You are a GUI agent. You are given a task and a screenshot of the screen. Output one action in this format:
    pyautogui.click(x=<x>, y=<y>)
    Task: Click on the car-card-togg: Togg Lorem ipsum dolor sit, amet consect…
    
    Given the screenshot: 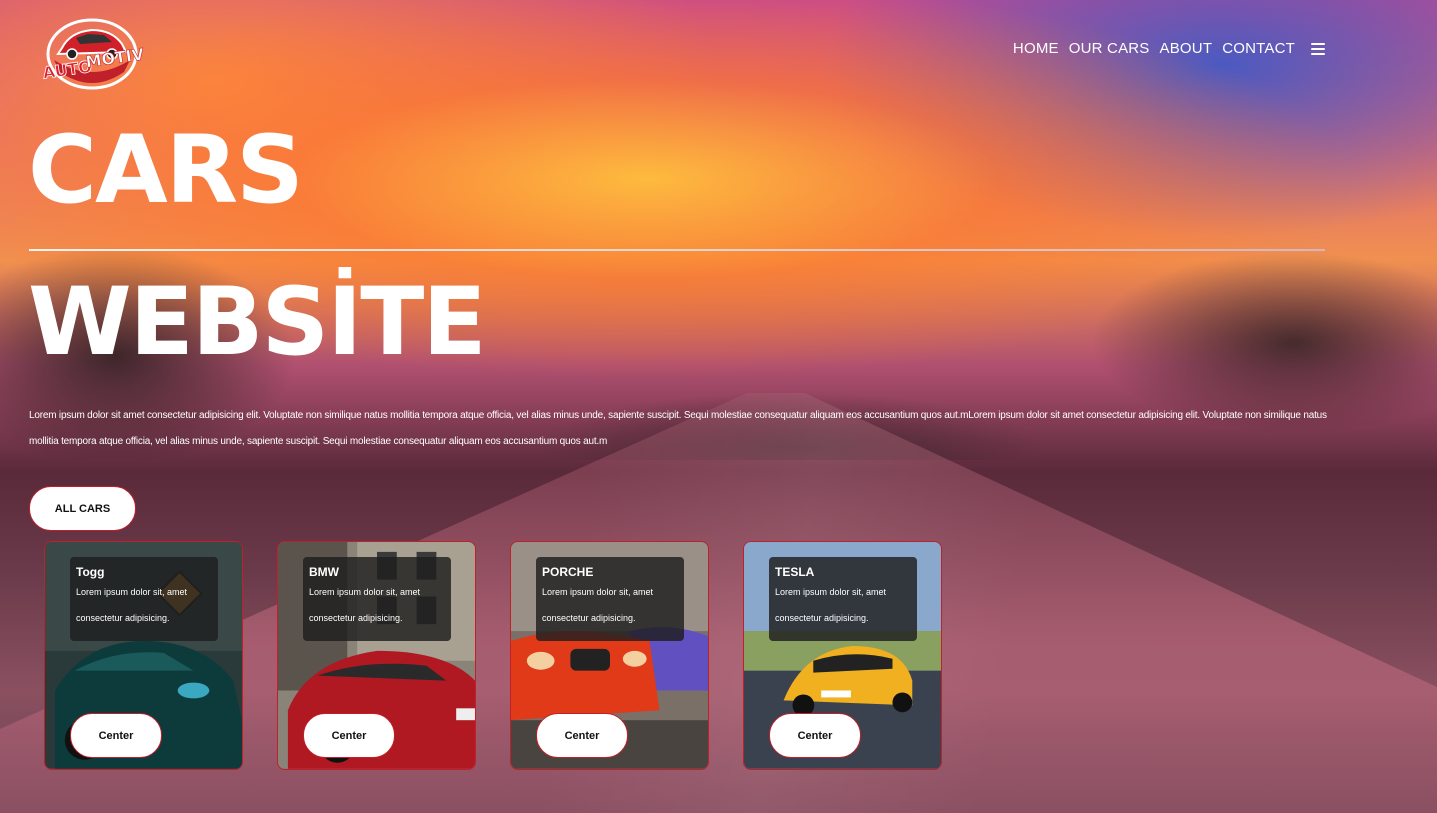 What is the action you would take?
    pyautogui.click(x=143, y=655)
    